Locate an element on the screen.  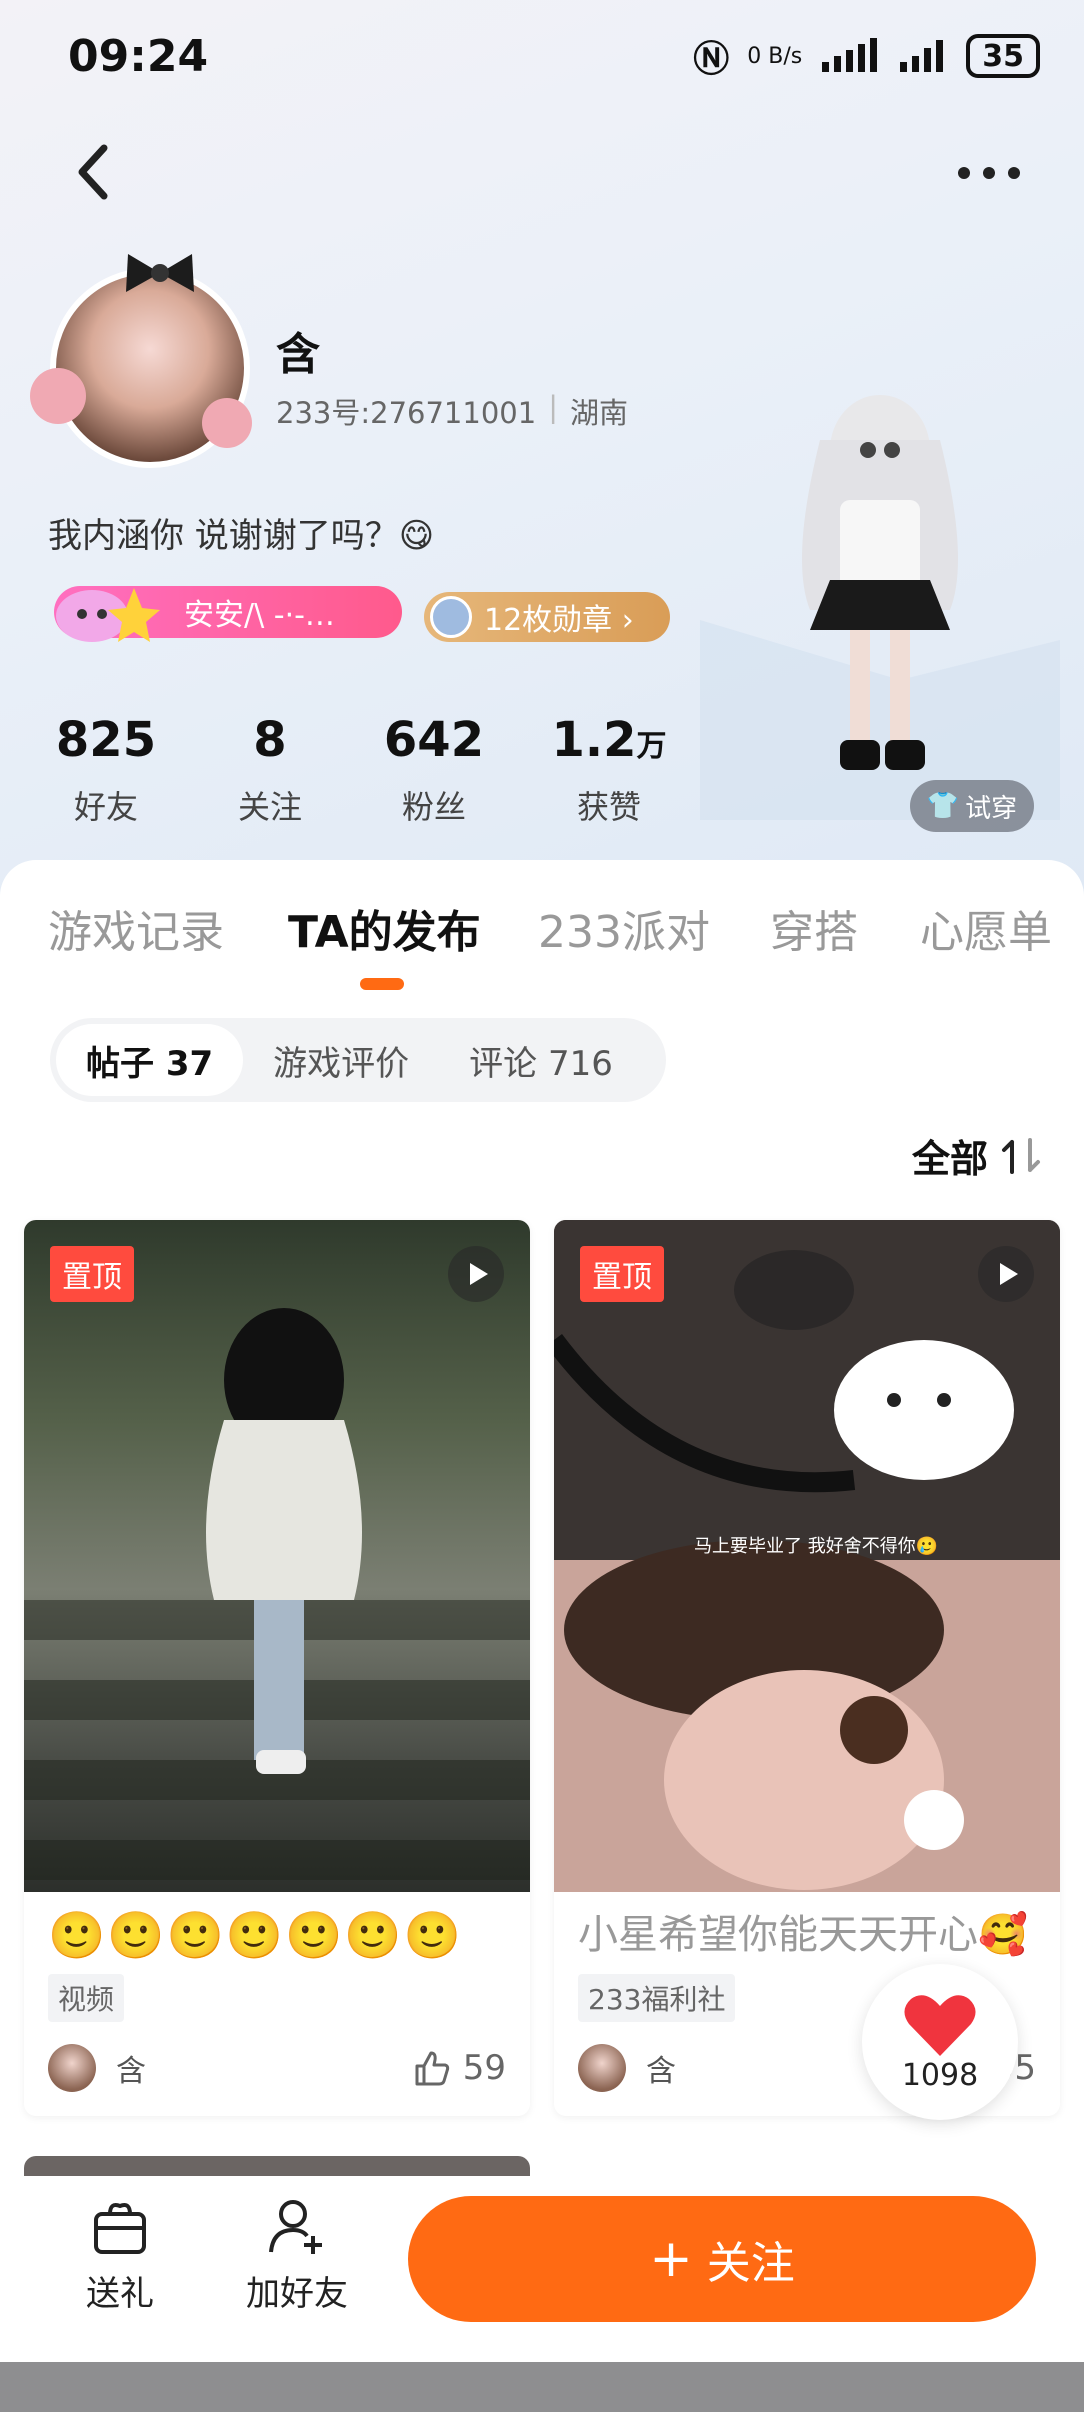
stat-label: 获赞 is located at coordinates (608, 807).